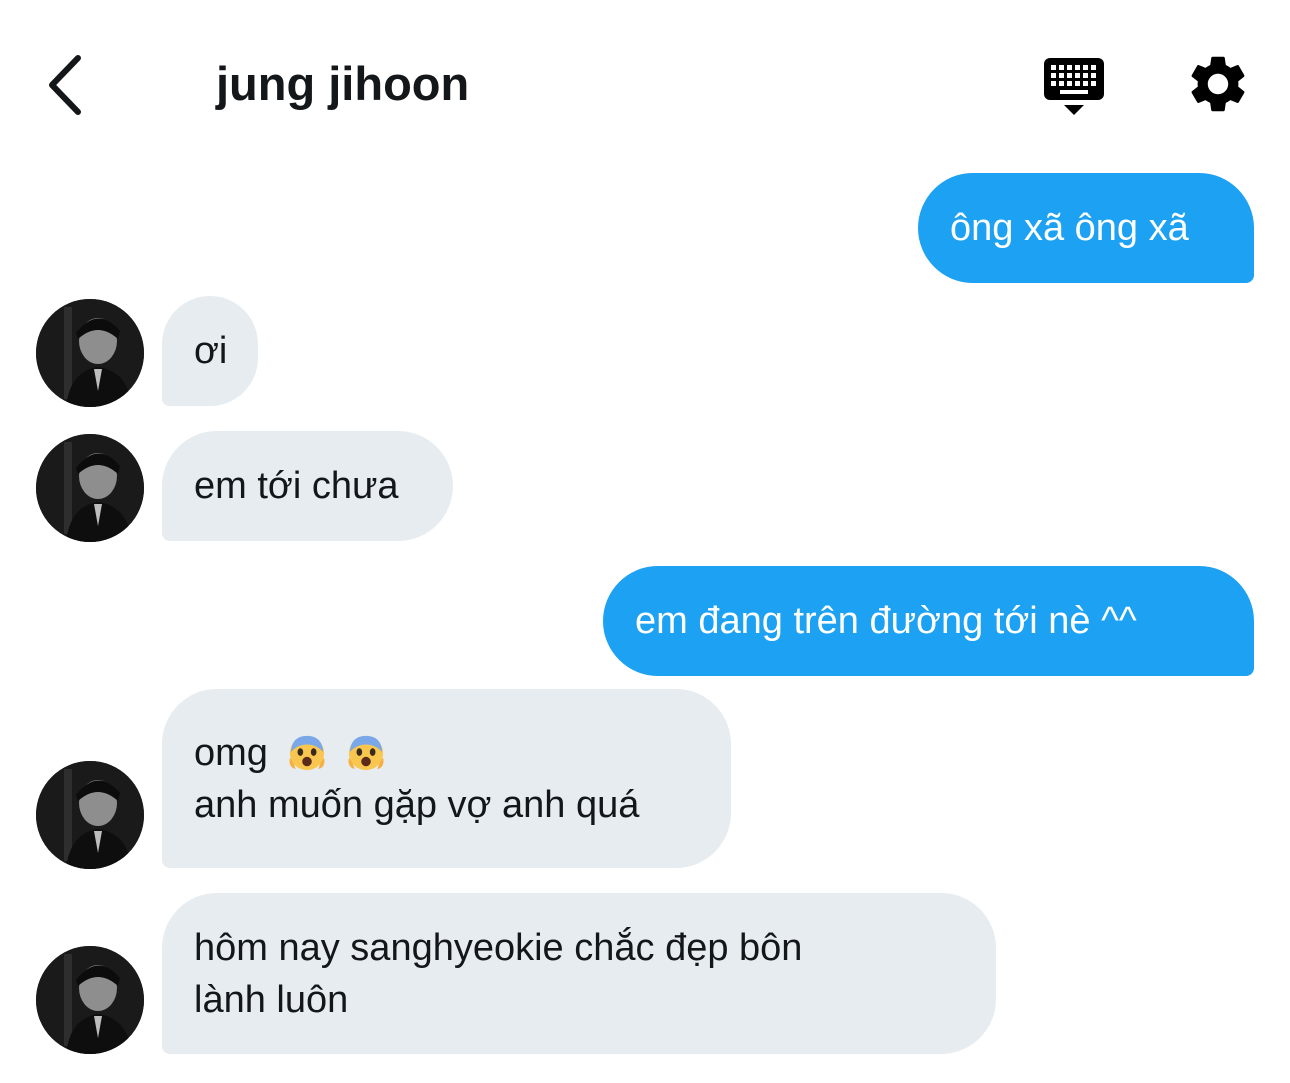  What do you see at coordinates (645, 80) in the screenshot?
I see `conversation-header: jung jihoon` at bounding box center [645, 80].